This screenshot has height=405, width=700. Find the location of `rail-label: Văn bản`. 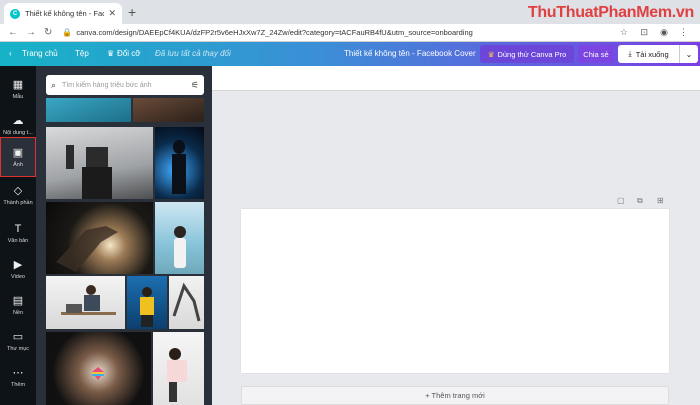

rail-label: Văn bản is located at coordinates (18, 240).